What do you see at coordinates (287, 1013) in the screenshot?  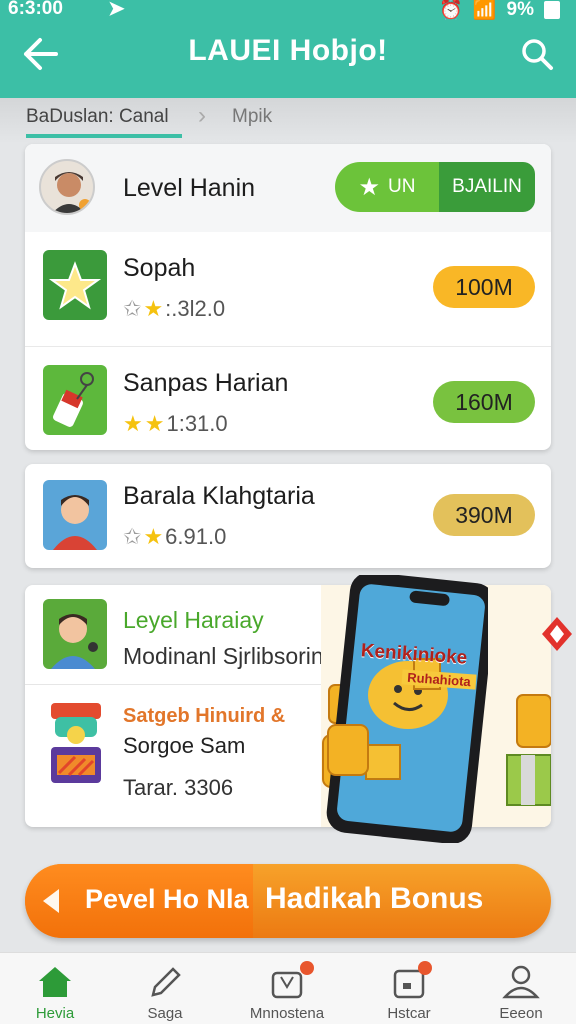 I see `nav-label: Mnnostena` at bounding box center [287, 1013].